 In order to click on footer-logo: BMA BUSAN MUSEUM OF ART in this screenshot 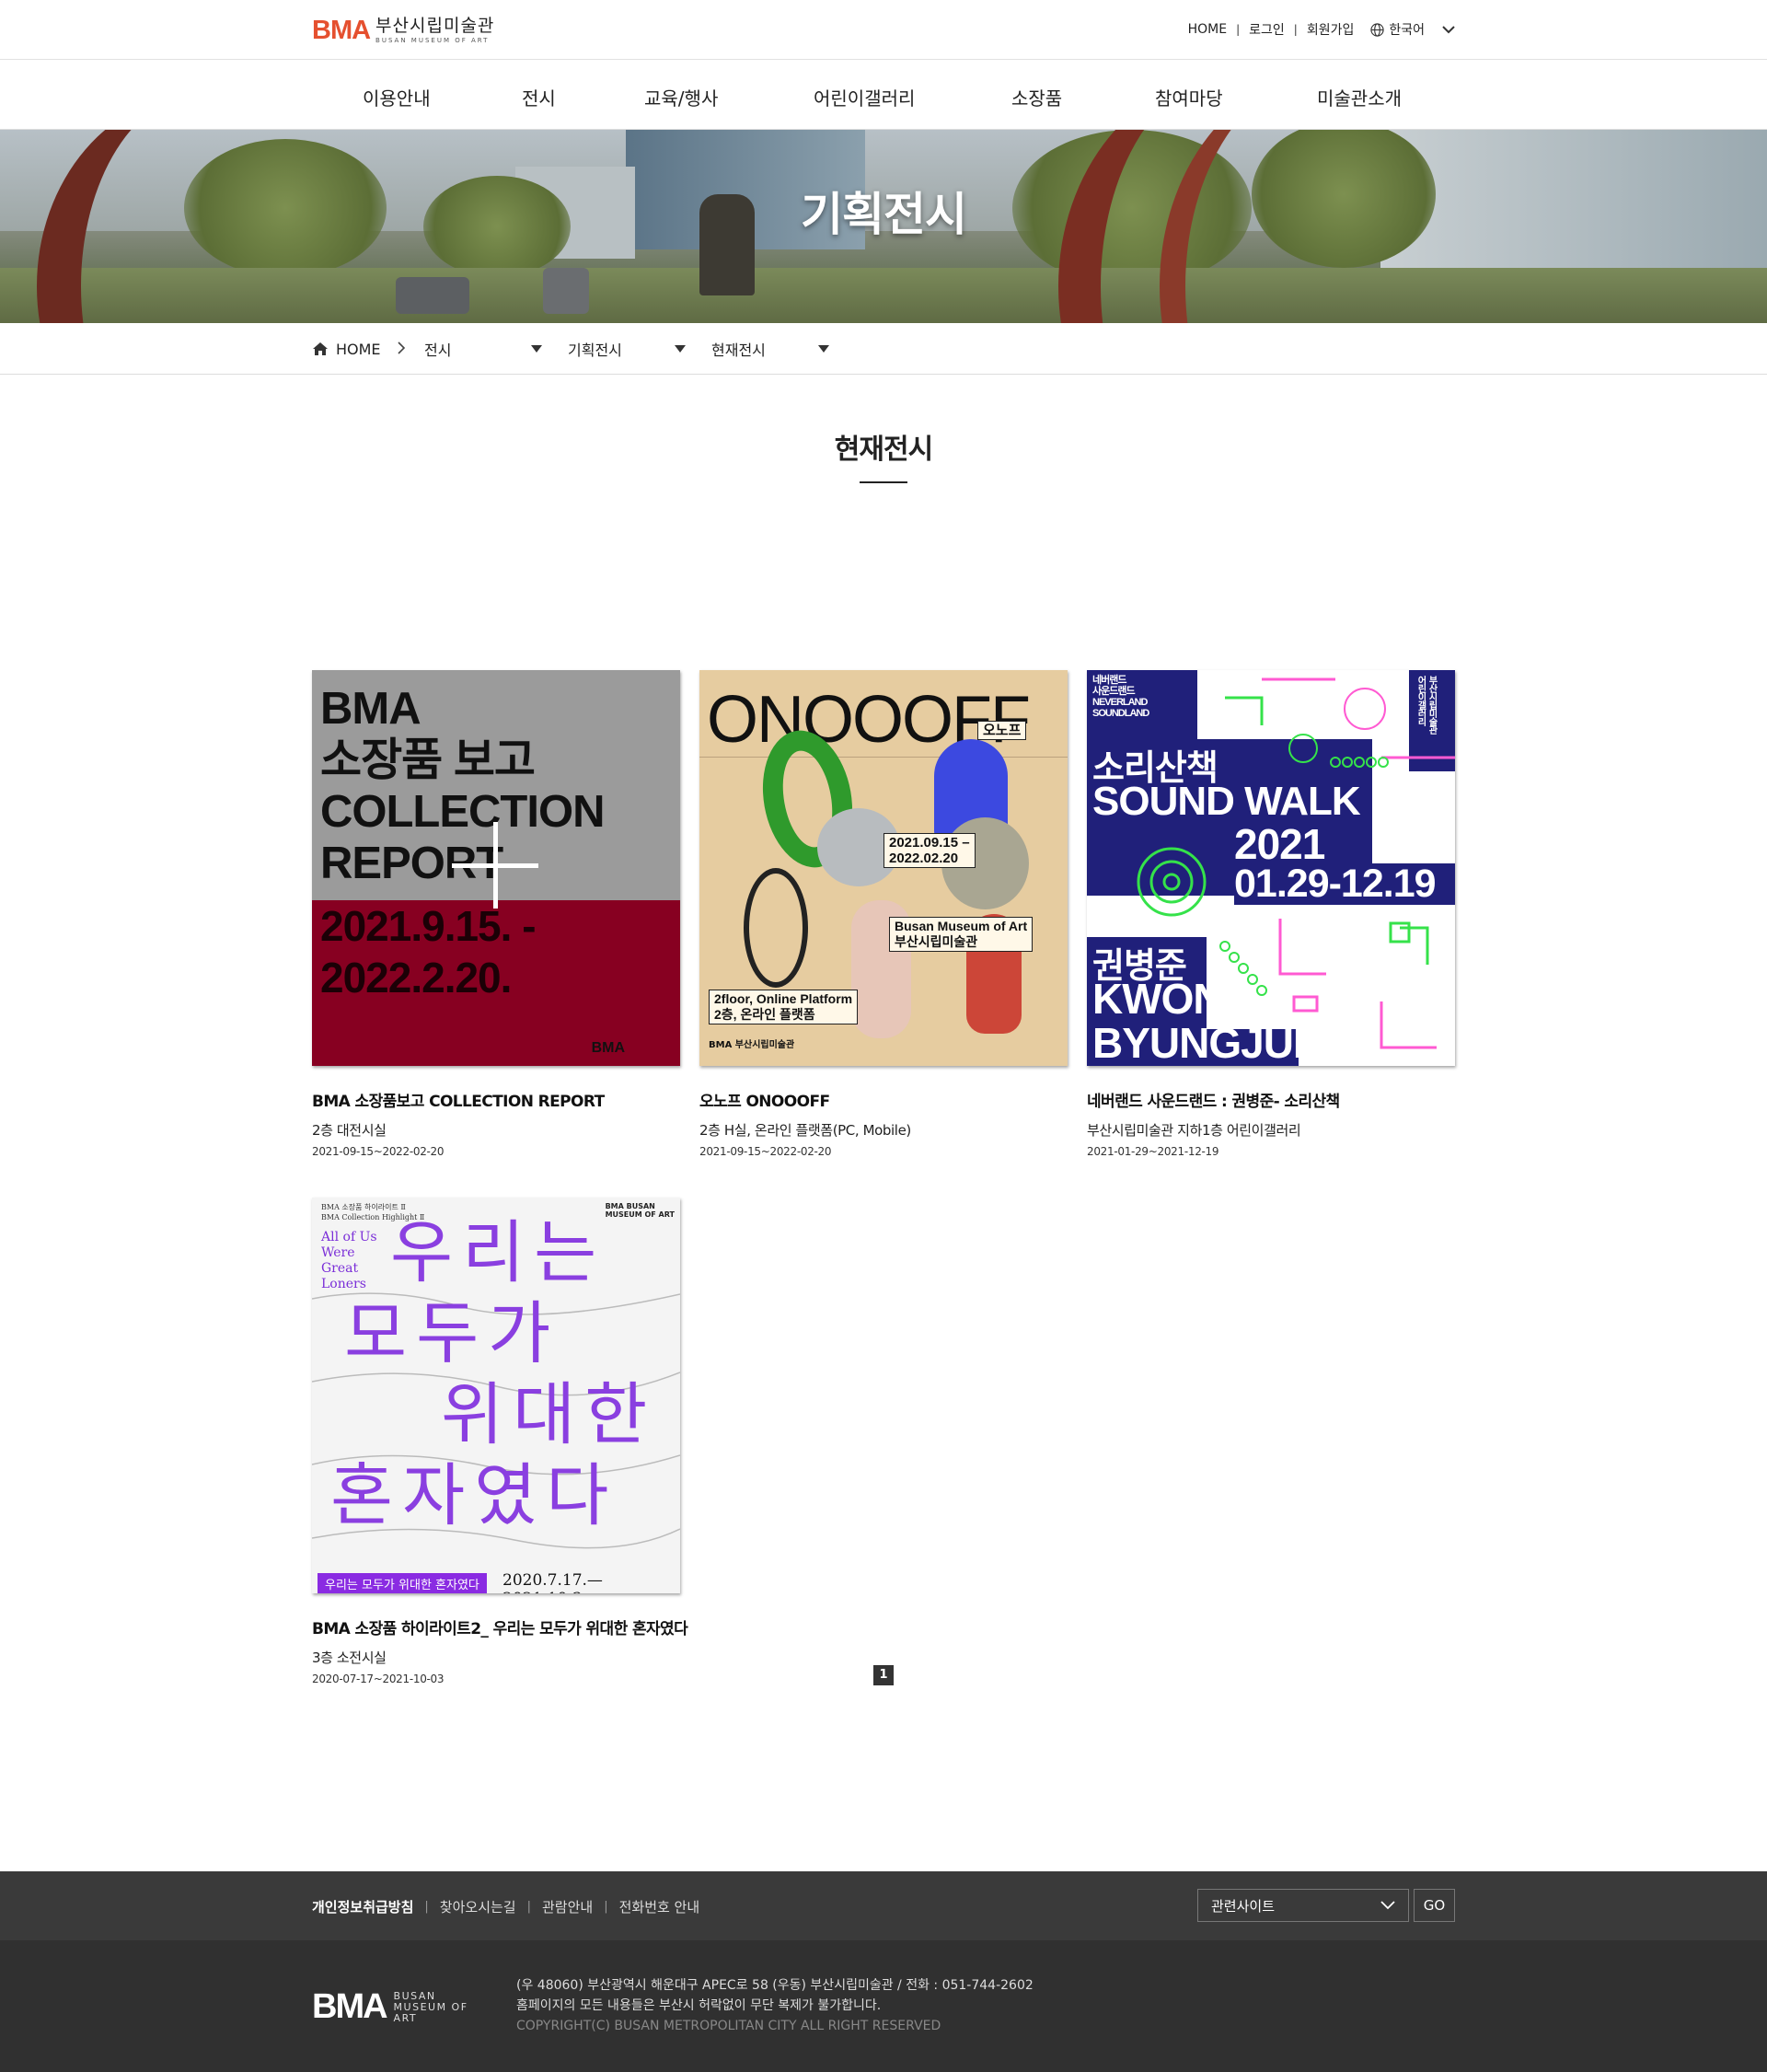, I will do `click(390, 2007)`.